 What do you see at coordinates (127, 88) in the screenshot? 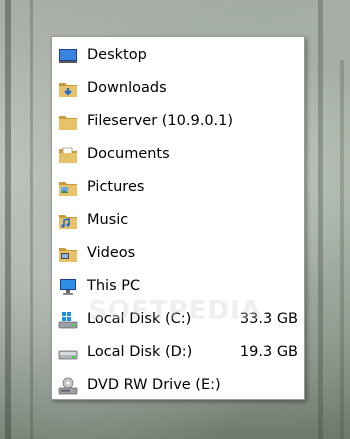
I see `menu-item-label: Downloads` at bounding box center [127, 88].